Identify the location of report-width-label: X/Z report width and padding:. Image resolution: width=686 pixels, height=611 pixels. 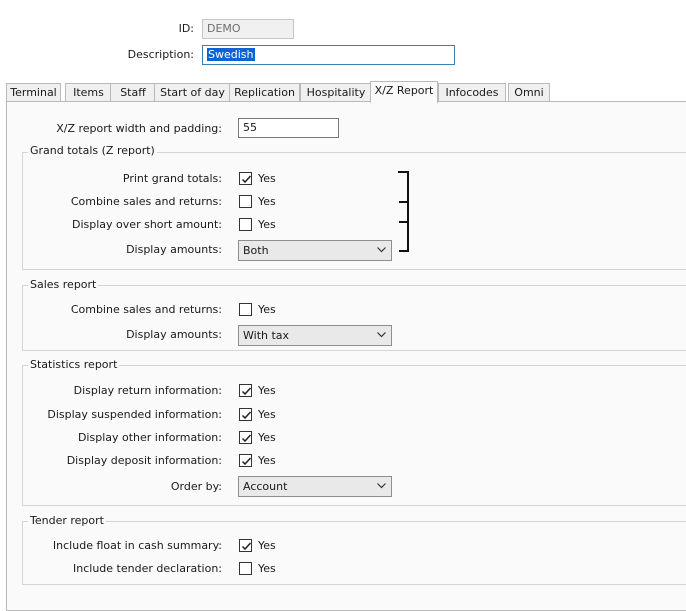
(139, 128).